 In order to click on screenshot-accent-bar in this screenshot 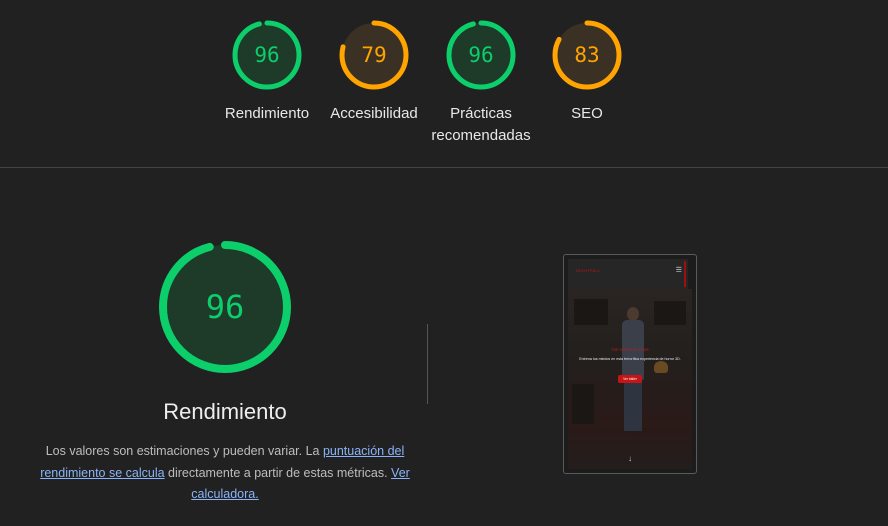, I will do `click(685, 274)`.